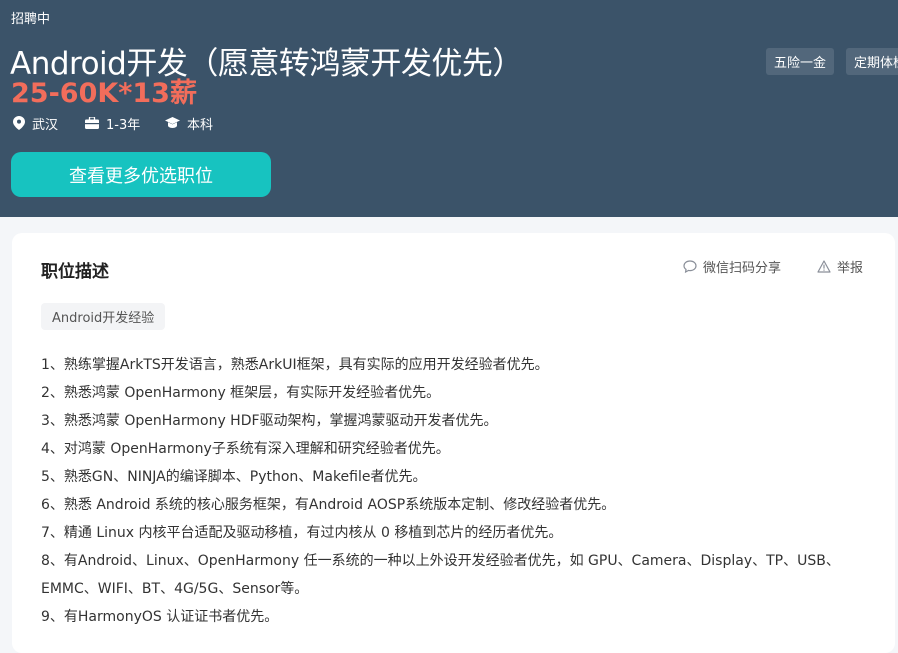  I want to click on education-info: 本科, so click(189, 123).